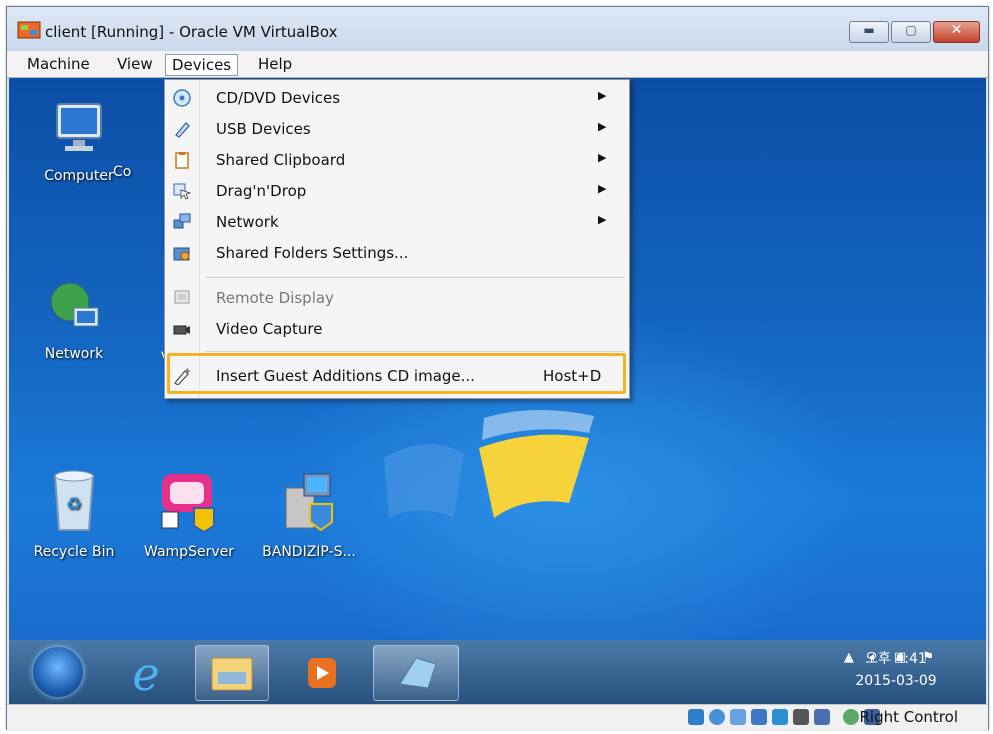 The height and width of the screenshot is (734, 993). I want to click on menu-item-label: Drag'n'Drop, so click(261, 191).